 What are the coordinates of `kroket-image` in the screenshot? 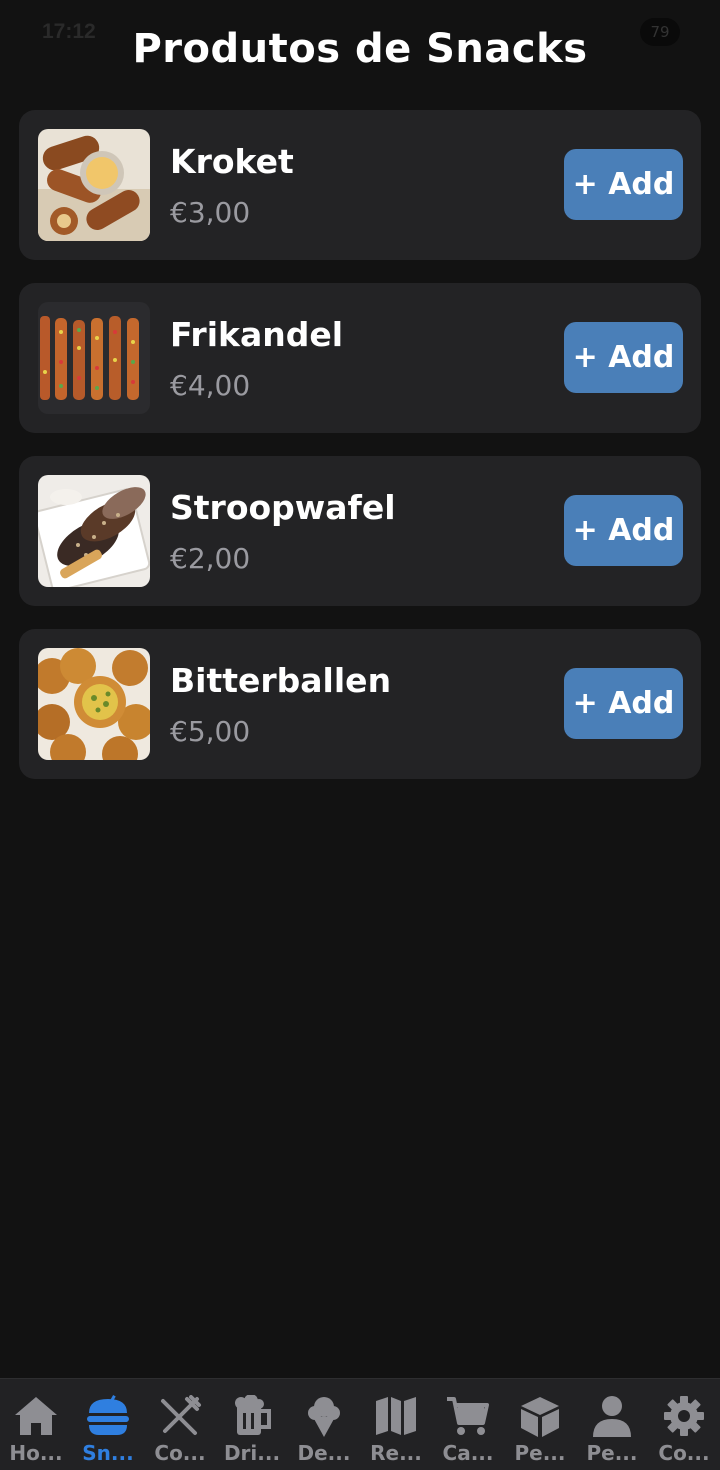 It's located at (94, 185).